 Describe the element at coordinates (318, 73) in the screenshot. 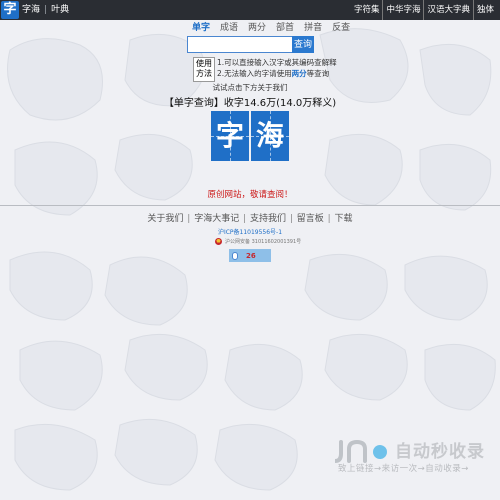

I see `usage-line-2-suffix: 等查询` at that location.